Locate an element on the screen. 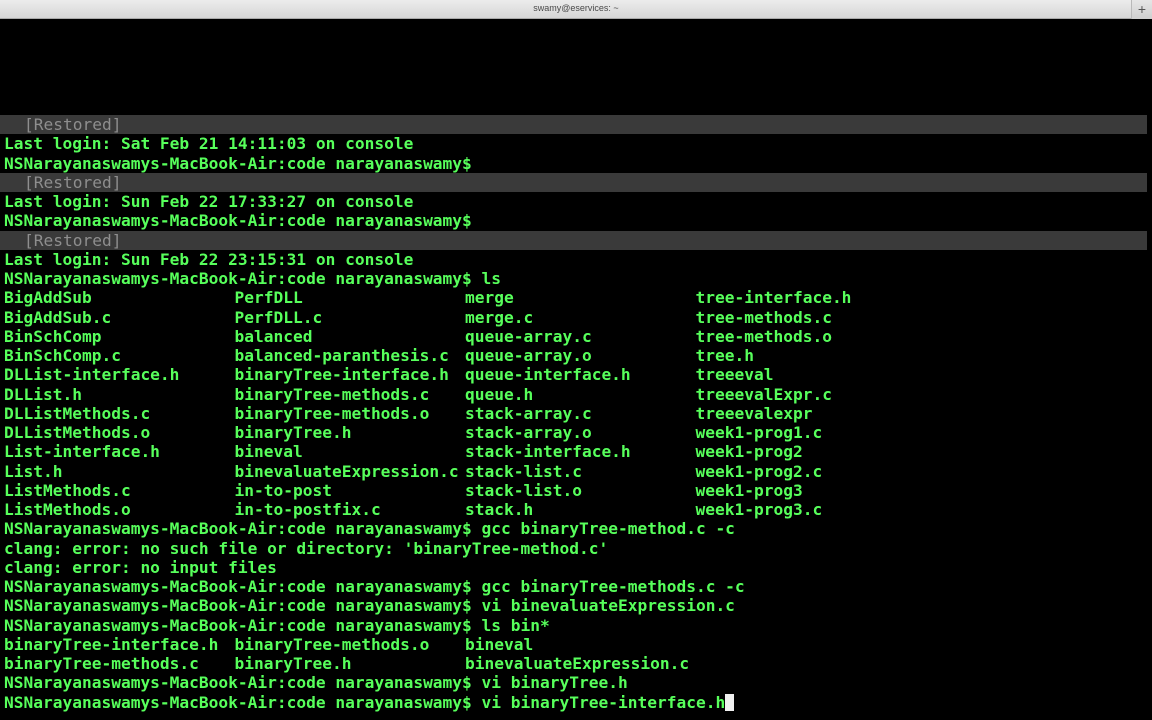 This screenshot has height=720, width=1152. file-entry: week1-prog1.c is located at coordinates (759, 432).